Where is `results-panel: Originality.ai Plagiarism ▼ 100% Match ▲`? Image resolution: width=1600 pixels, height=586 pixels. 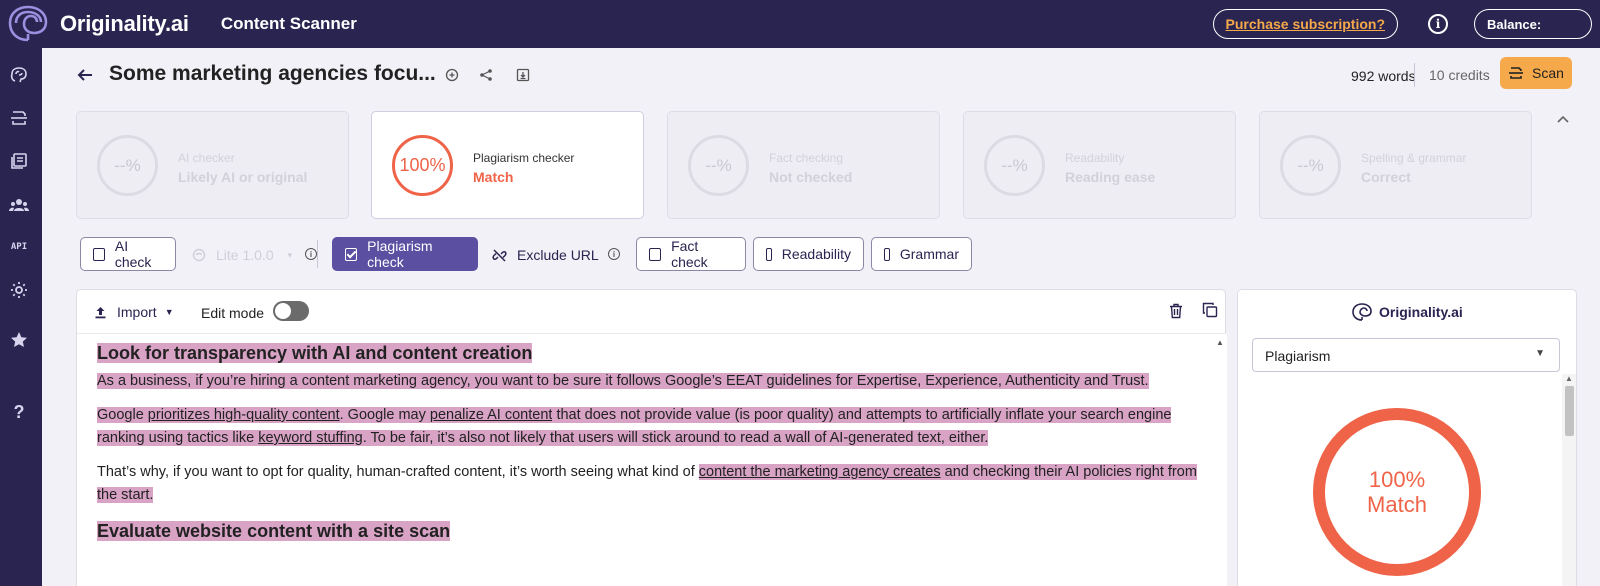
results-panel: Originality.ai Plagiarism ▼ 100% Match ▲ is located at coordinates (1407, 437).